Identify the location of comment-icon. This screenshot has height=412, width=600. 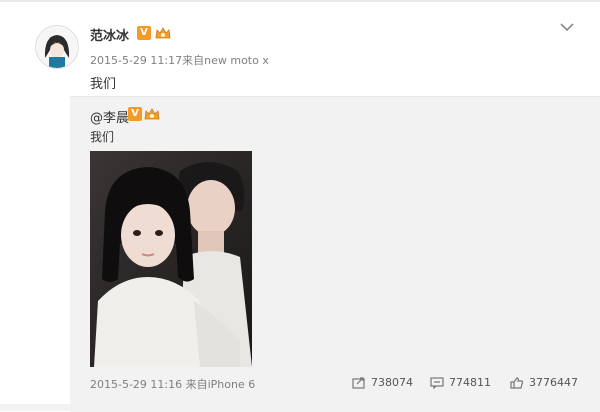
(437, 382).